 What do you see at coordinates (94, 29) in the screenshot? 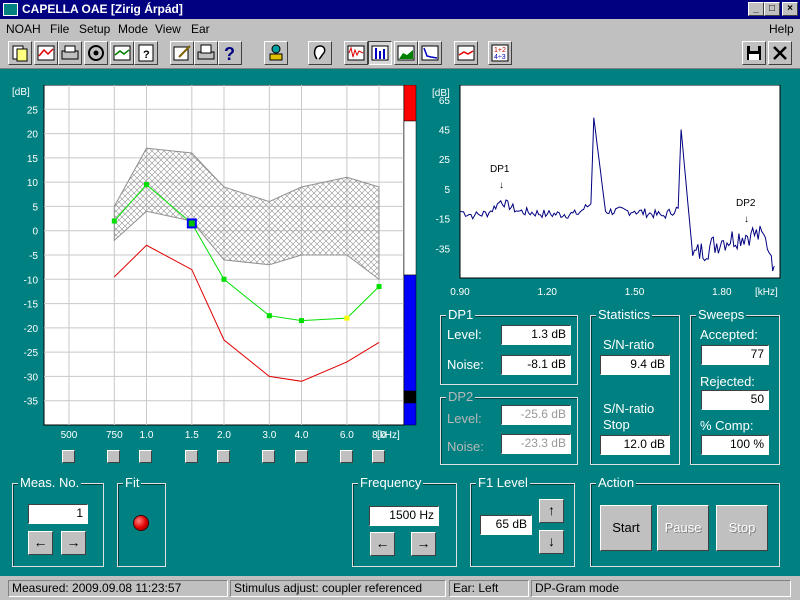
I see `menu-setup: Setup` at bounding box center [94, 29].